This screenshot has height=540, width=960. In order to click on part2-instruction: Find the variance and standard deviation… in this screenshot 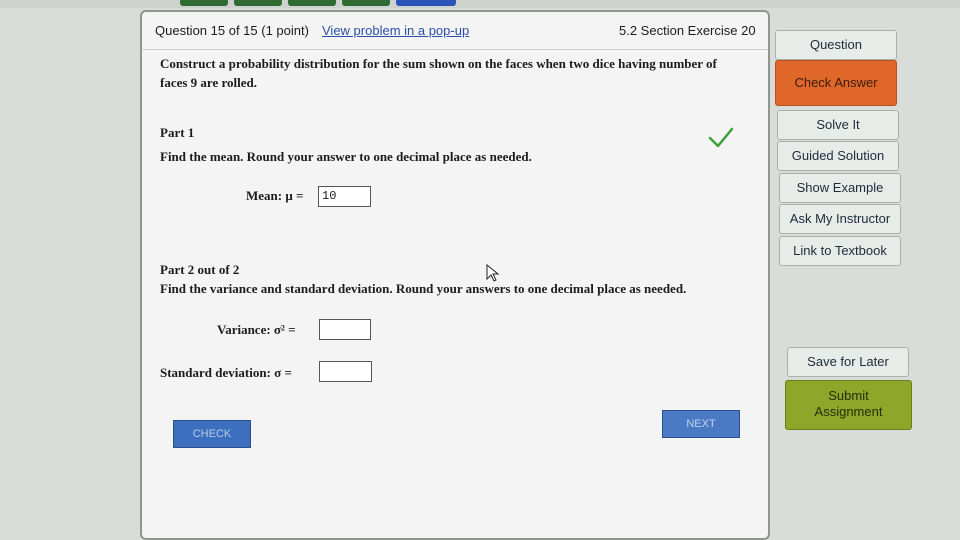, I will do `click(423, 288)`.